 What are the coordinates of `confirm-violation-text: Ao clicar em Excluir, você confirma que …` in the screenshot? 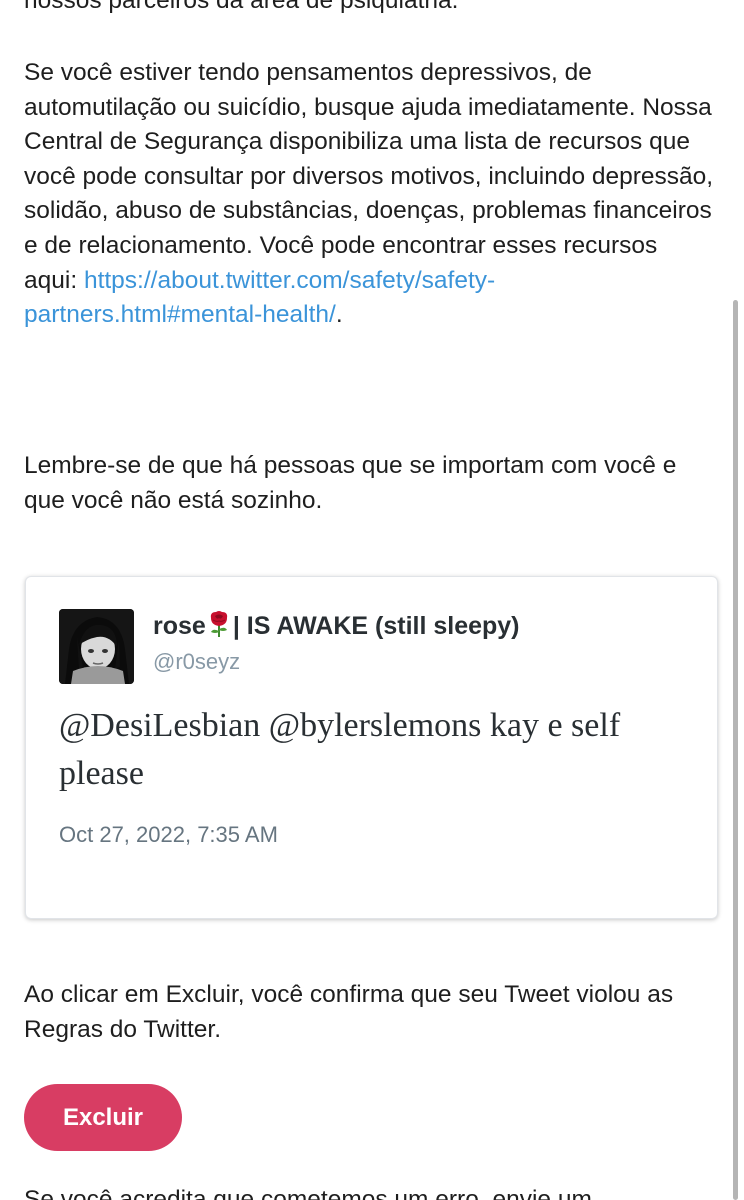 It's located at (349, 1012).